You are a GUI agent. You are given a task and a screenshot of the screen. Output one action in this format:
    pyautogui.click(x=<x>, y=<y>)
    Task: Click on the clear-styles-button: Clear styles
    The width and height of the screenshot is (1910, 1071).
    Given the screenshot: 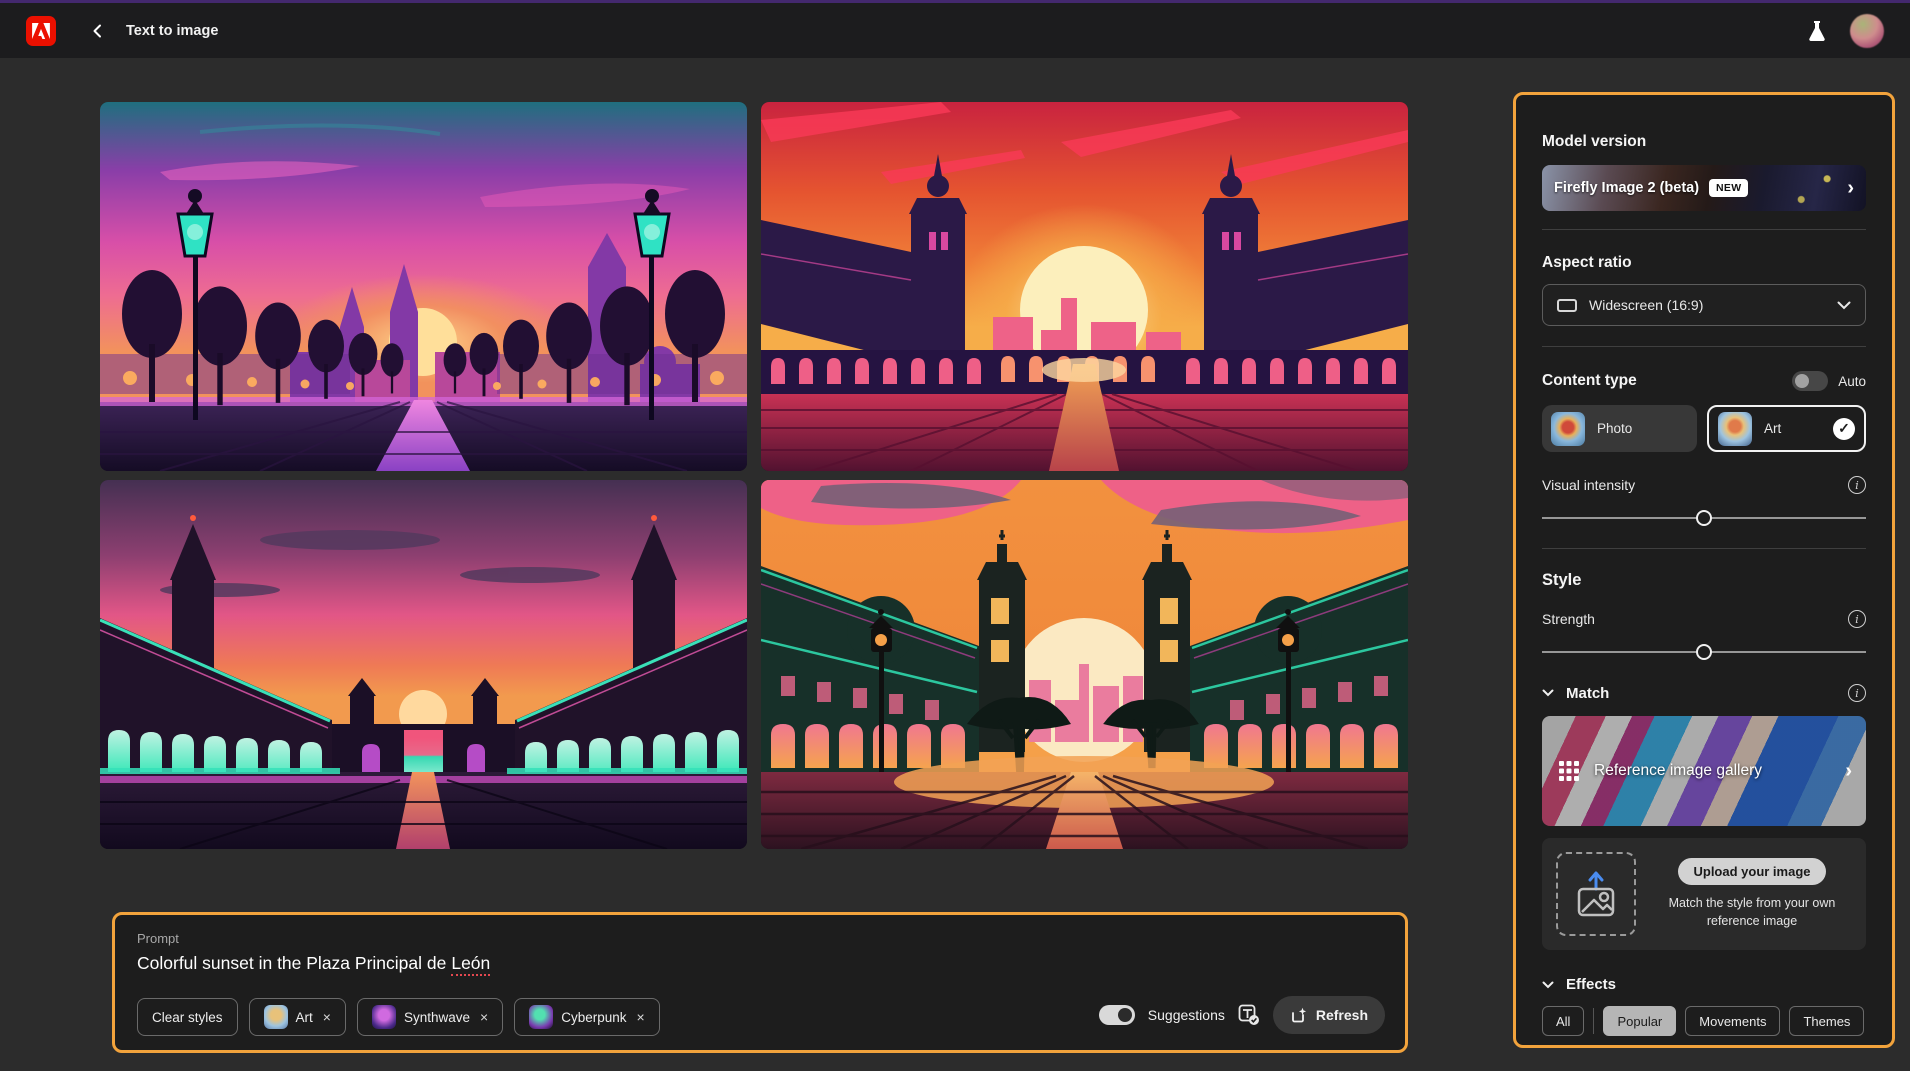 What is the action you would take?
    pyautogui.click(x=187, y=1017)
    